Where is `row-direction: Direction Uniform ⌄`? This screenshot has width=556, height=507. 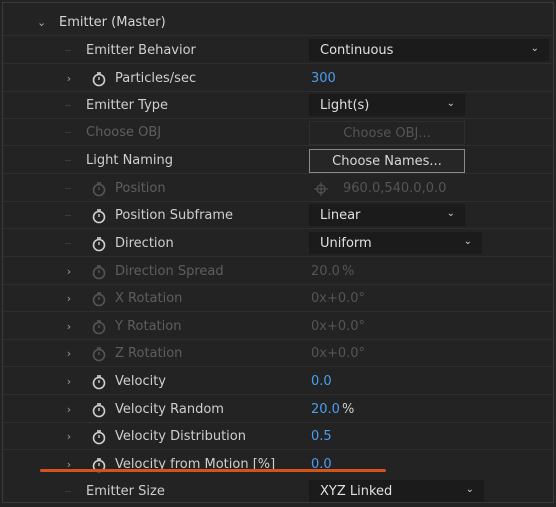
row-direction: Direction Uniform ⌄ is located at coordinates (278, 243).